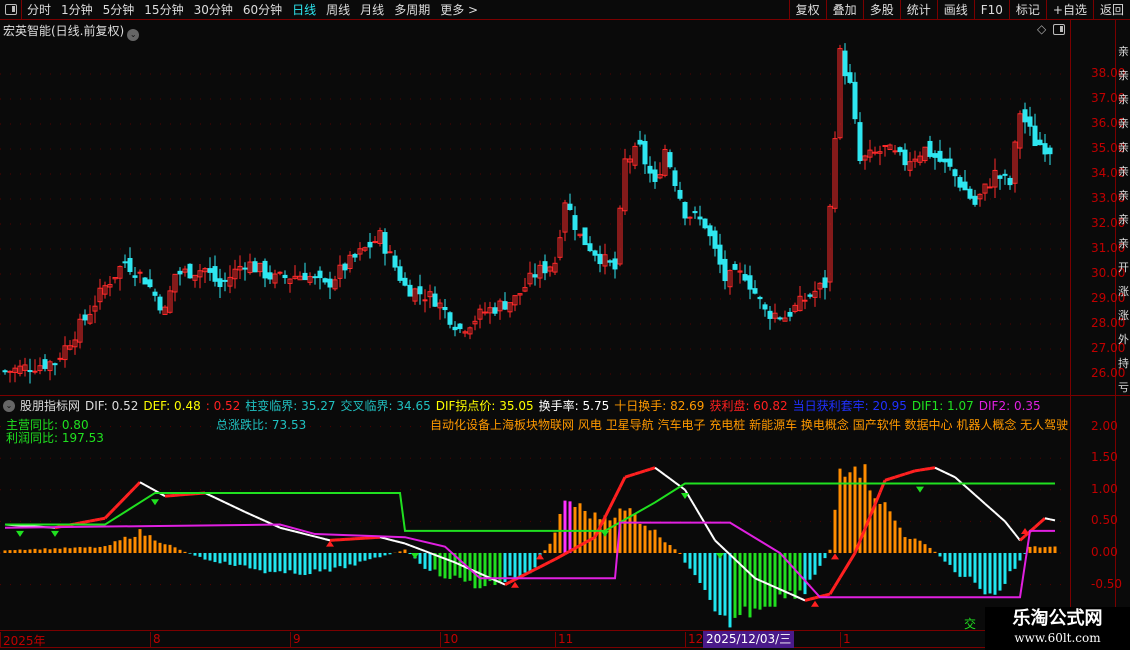 The image size is (1130, 650). I want to click on indicator-value: DIF拐点价: 35.05, so click(484, 406).